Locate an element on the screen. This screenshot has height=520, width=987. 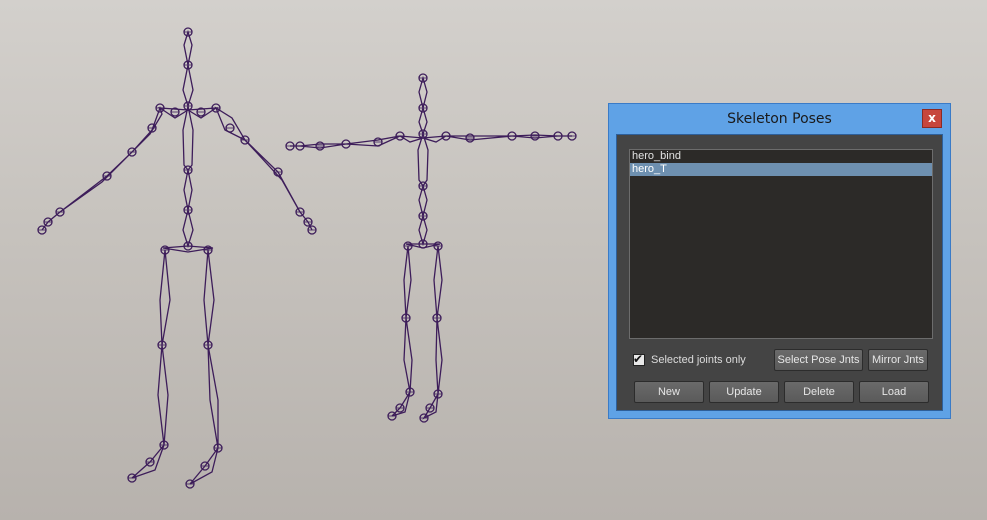
close-button: x is located at coordinates (932, 118).